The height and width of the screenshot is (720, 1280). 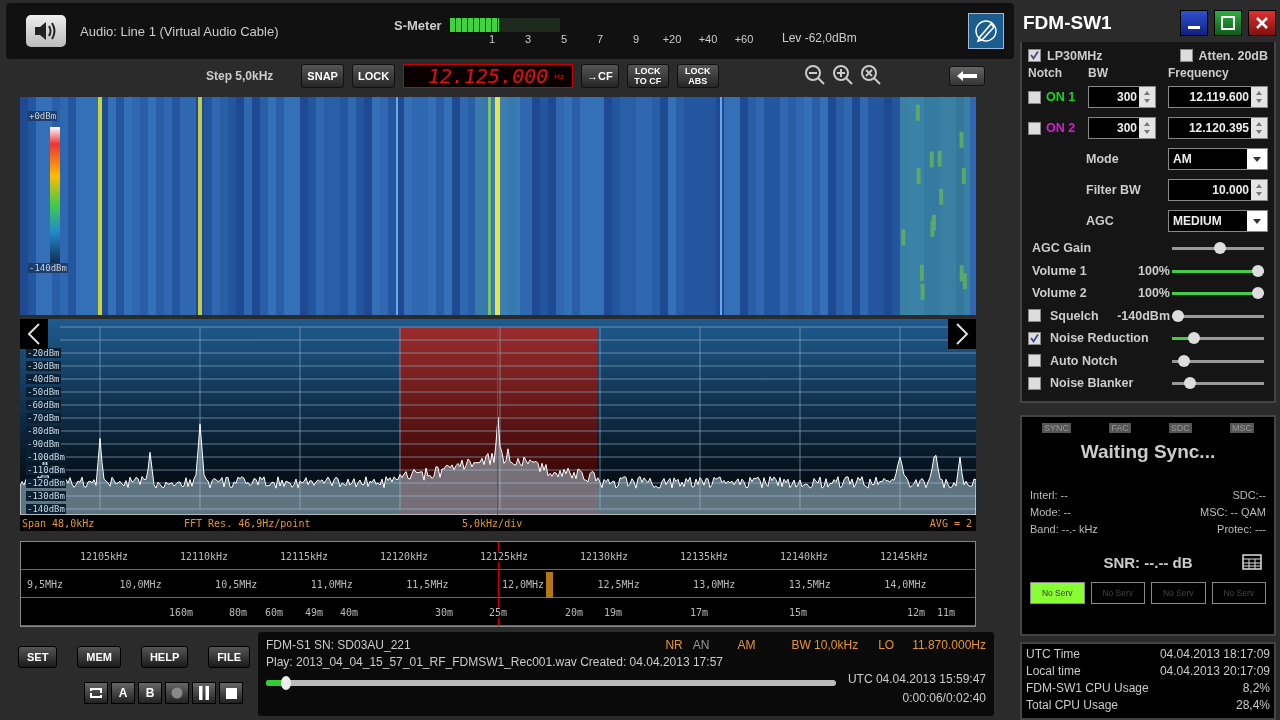 I want to click on db-label: -20dBm, so click(x=43, y=353).